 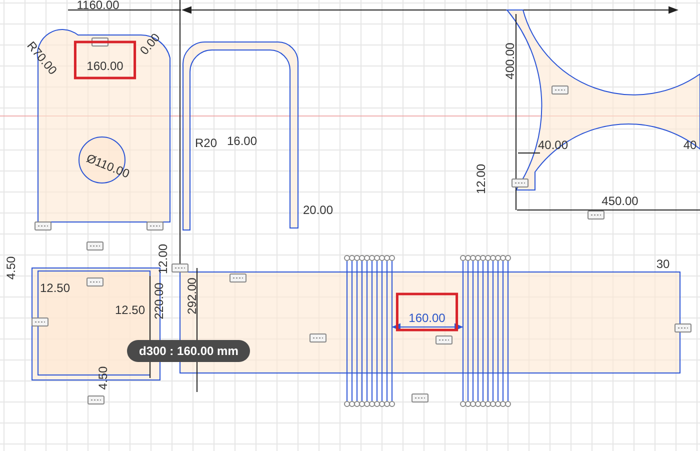 What do you see at coordinates (690, 145) in the screenshot?
I see `dimension-value: 40` at bounding box center [690, 145].